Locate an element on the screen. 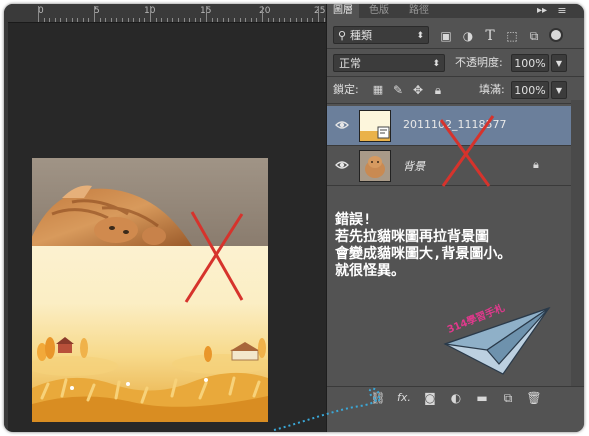 The height and width of the screenshot is (436, 589). ruler-label: 20 is located at coordinates (265, 11).